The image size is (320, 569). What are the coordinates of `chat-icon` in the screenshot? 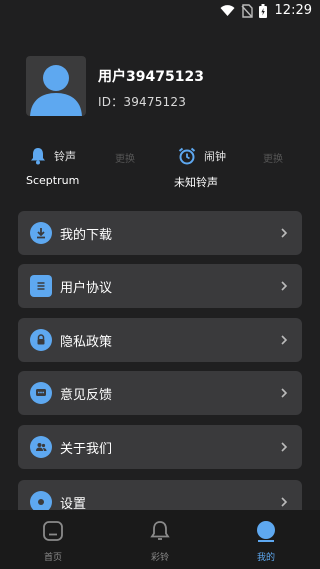 It's located at (41, 393).